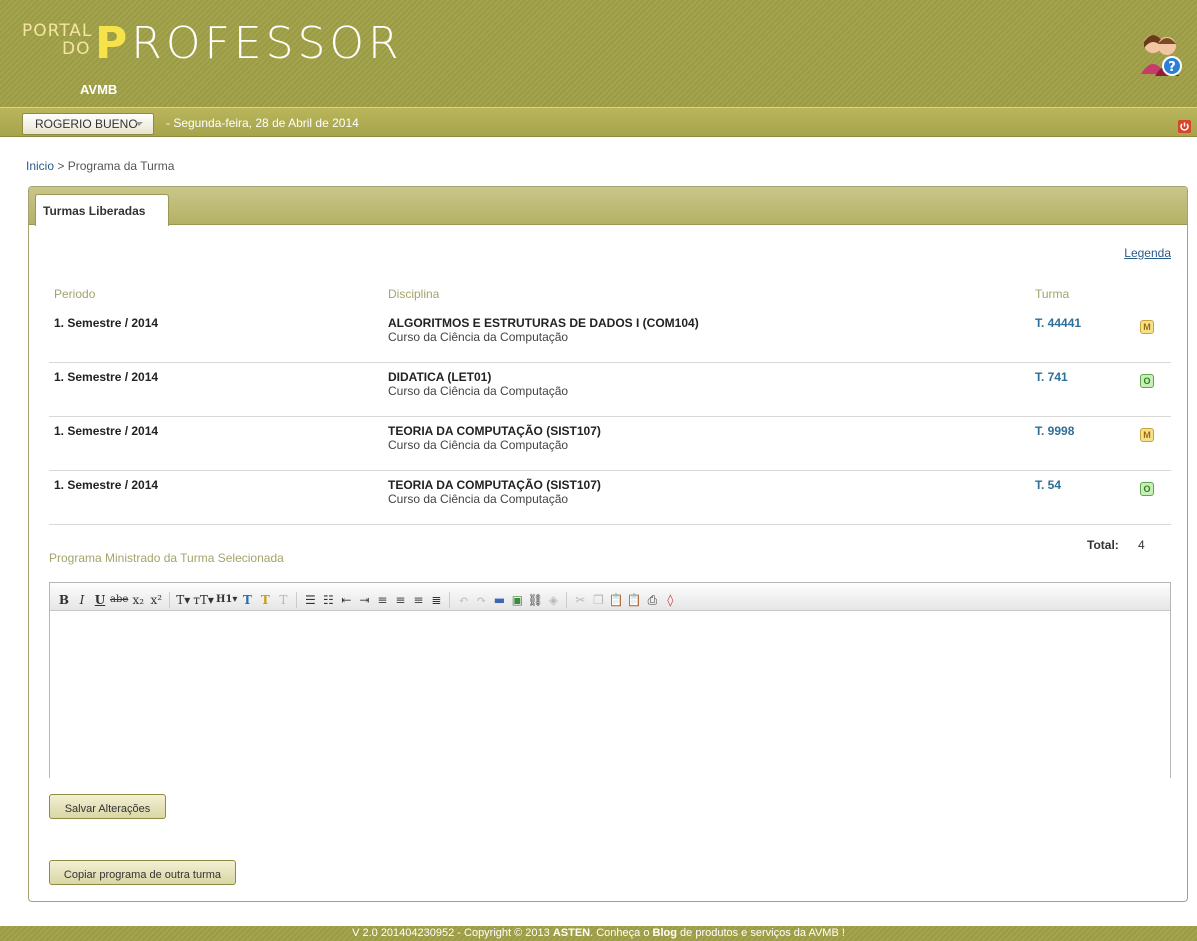  Describe the element at coordinates (1161, 54) in the screenshot. I see `users-help-icon: ?` at that location.